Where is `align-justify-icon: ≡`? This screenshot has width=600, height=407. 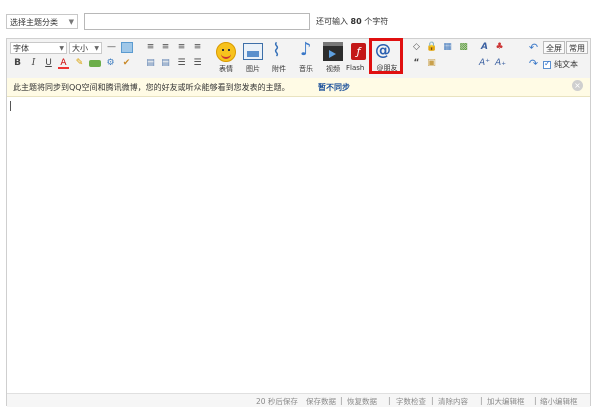 align-justify-icon: ≡ is located at coordinates (197, 47).